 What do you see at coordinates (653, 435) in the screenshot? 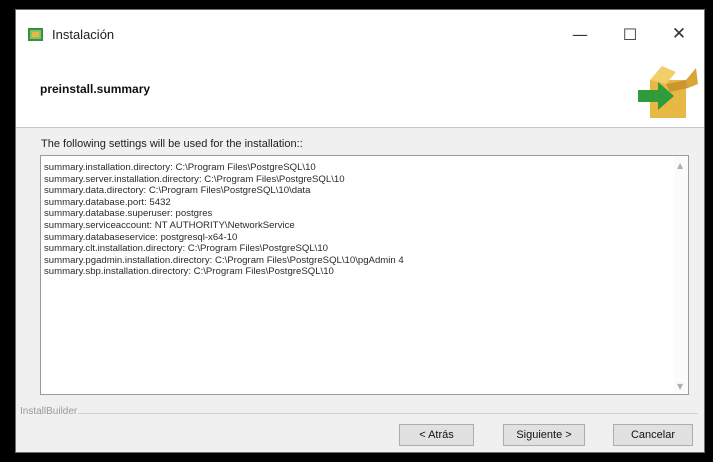
I see `cancel-button: Cancelar` at bounding box center [653, 435].